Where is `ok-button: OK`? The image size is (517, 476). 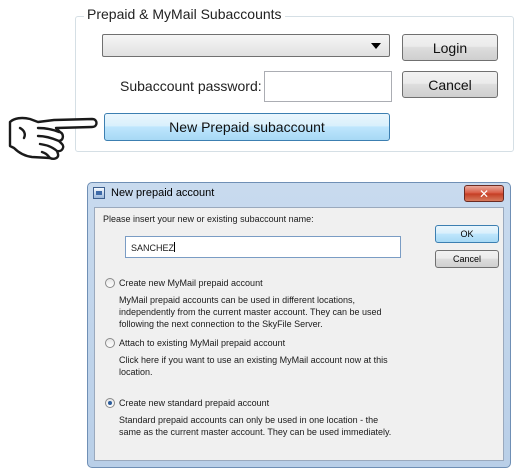
ok-button: OK is located at coordinates (467, 234).